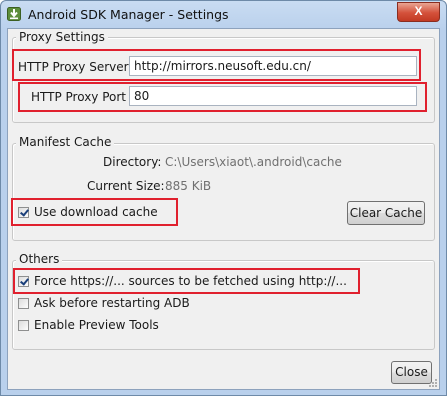 Image resolution: width=447 pixels, height=396 pixels. Describe the element at coordinates (222, 97) in the screenshot. I see `proxy-port-highlight` at that location.